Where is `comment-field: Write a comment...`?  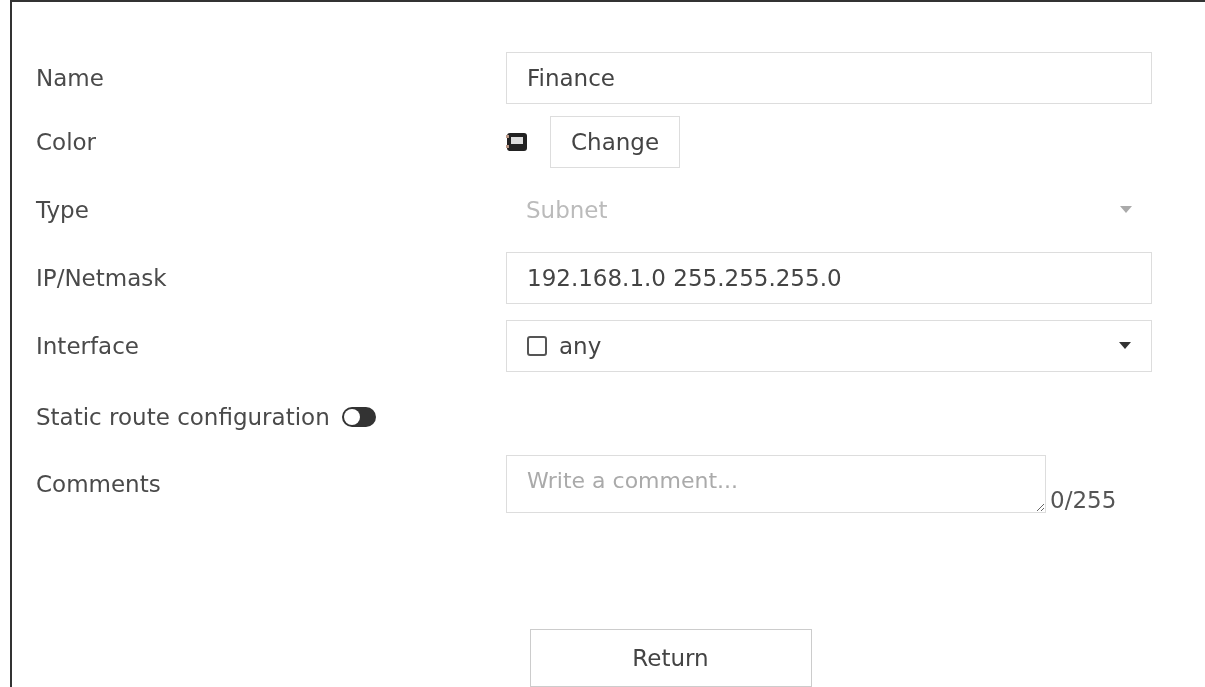
comment-field: Write a comment... is located at coordinates (776, 484).